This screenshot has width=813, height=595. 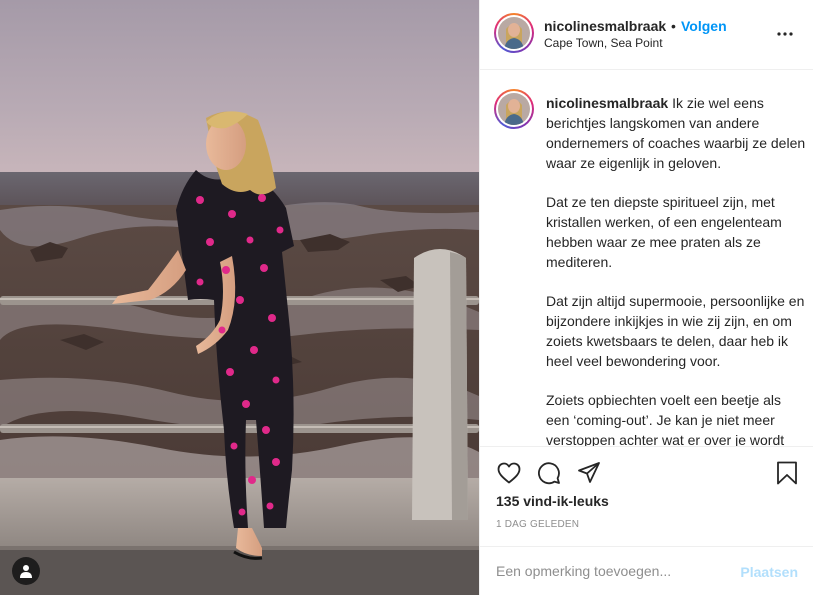 What do you see at coordinates (611, 571) in the screenshot?
I see `comment-input` at bounding box center [611, 571].